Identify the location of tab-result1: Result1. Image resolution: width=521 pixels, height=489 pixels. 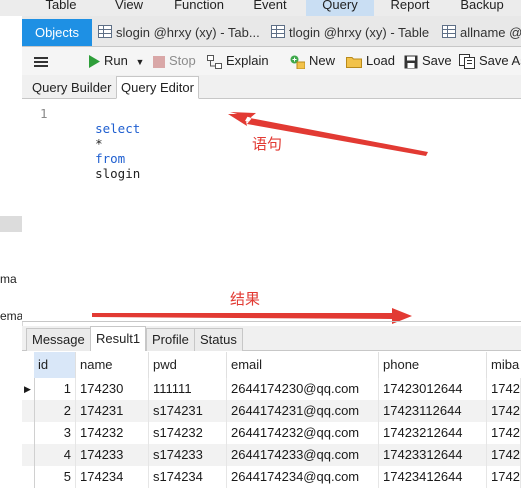
(118, 338).